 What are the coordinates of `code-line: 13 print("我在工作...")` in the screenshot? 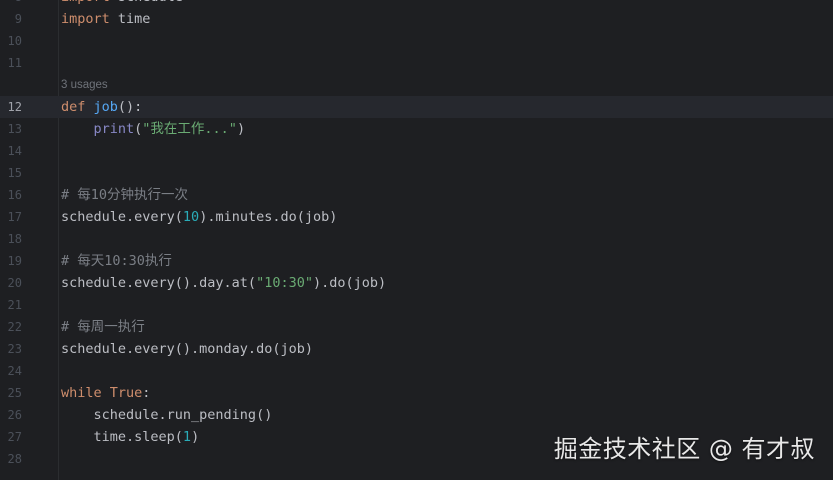 It's located at (416, 129).